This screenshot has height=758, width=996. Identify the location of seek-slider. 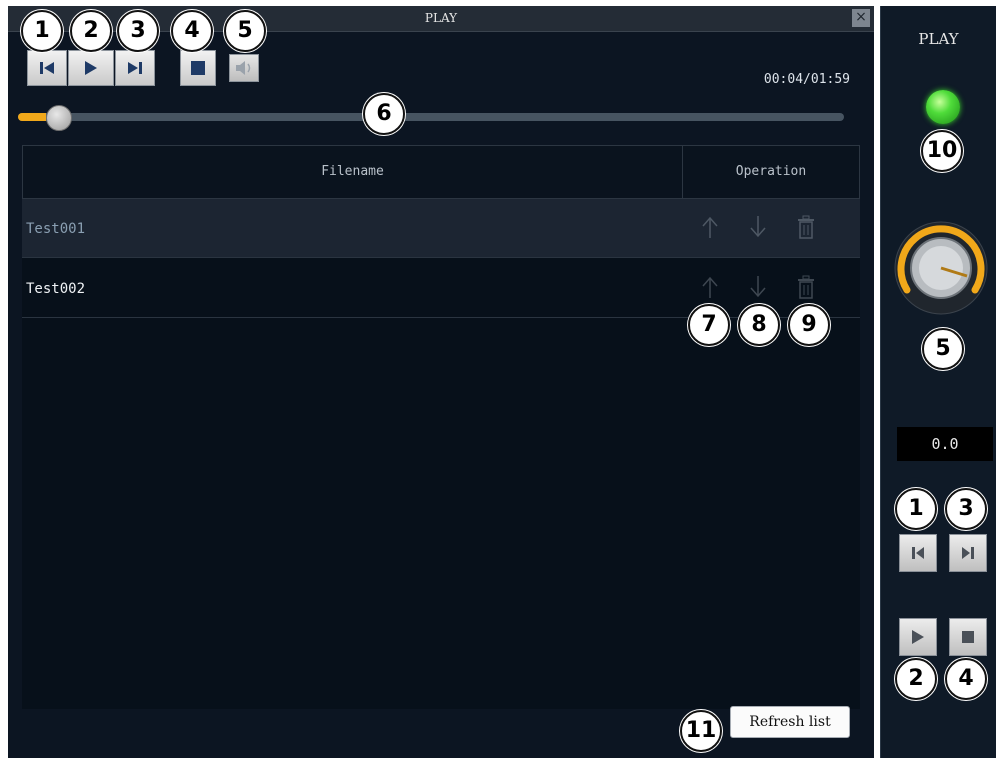
(431, 118).